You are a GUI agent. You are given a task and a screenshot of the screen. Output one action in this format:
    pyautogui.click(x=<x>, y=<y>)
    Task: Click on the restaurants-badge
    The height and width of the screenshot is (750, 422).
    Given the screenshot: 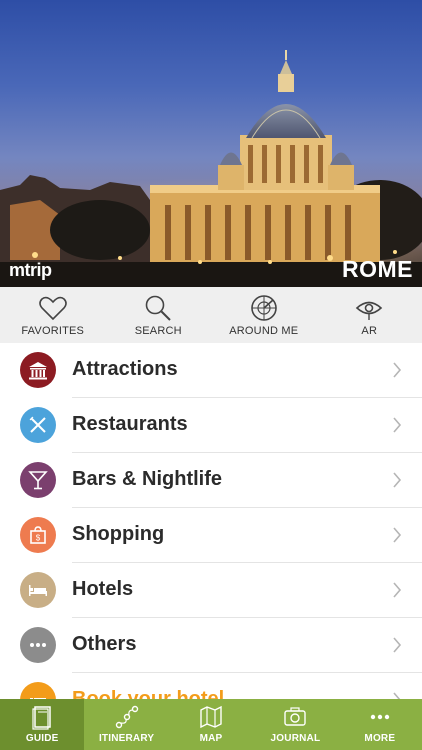 What is the action you would take?
    pyautogui.click(x=38, y=425)
    